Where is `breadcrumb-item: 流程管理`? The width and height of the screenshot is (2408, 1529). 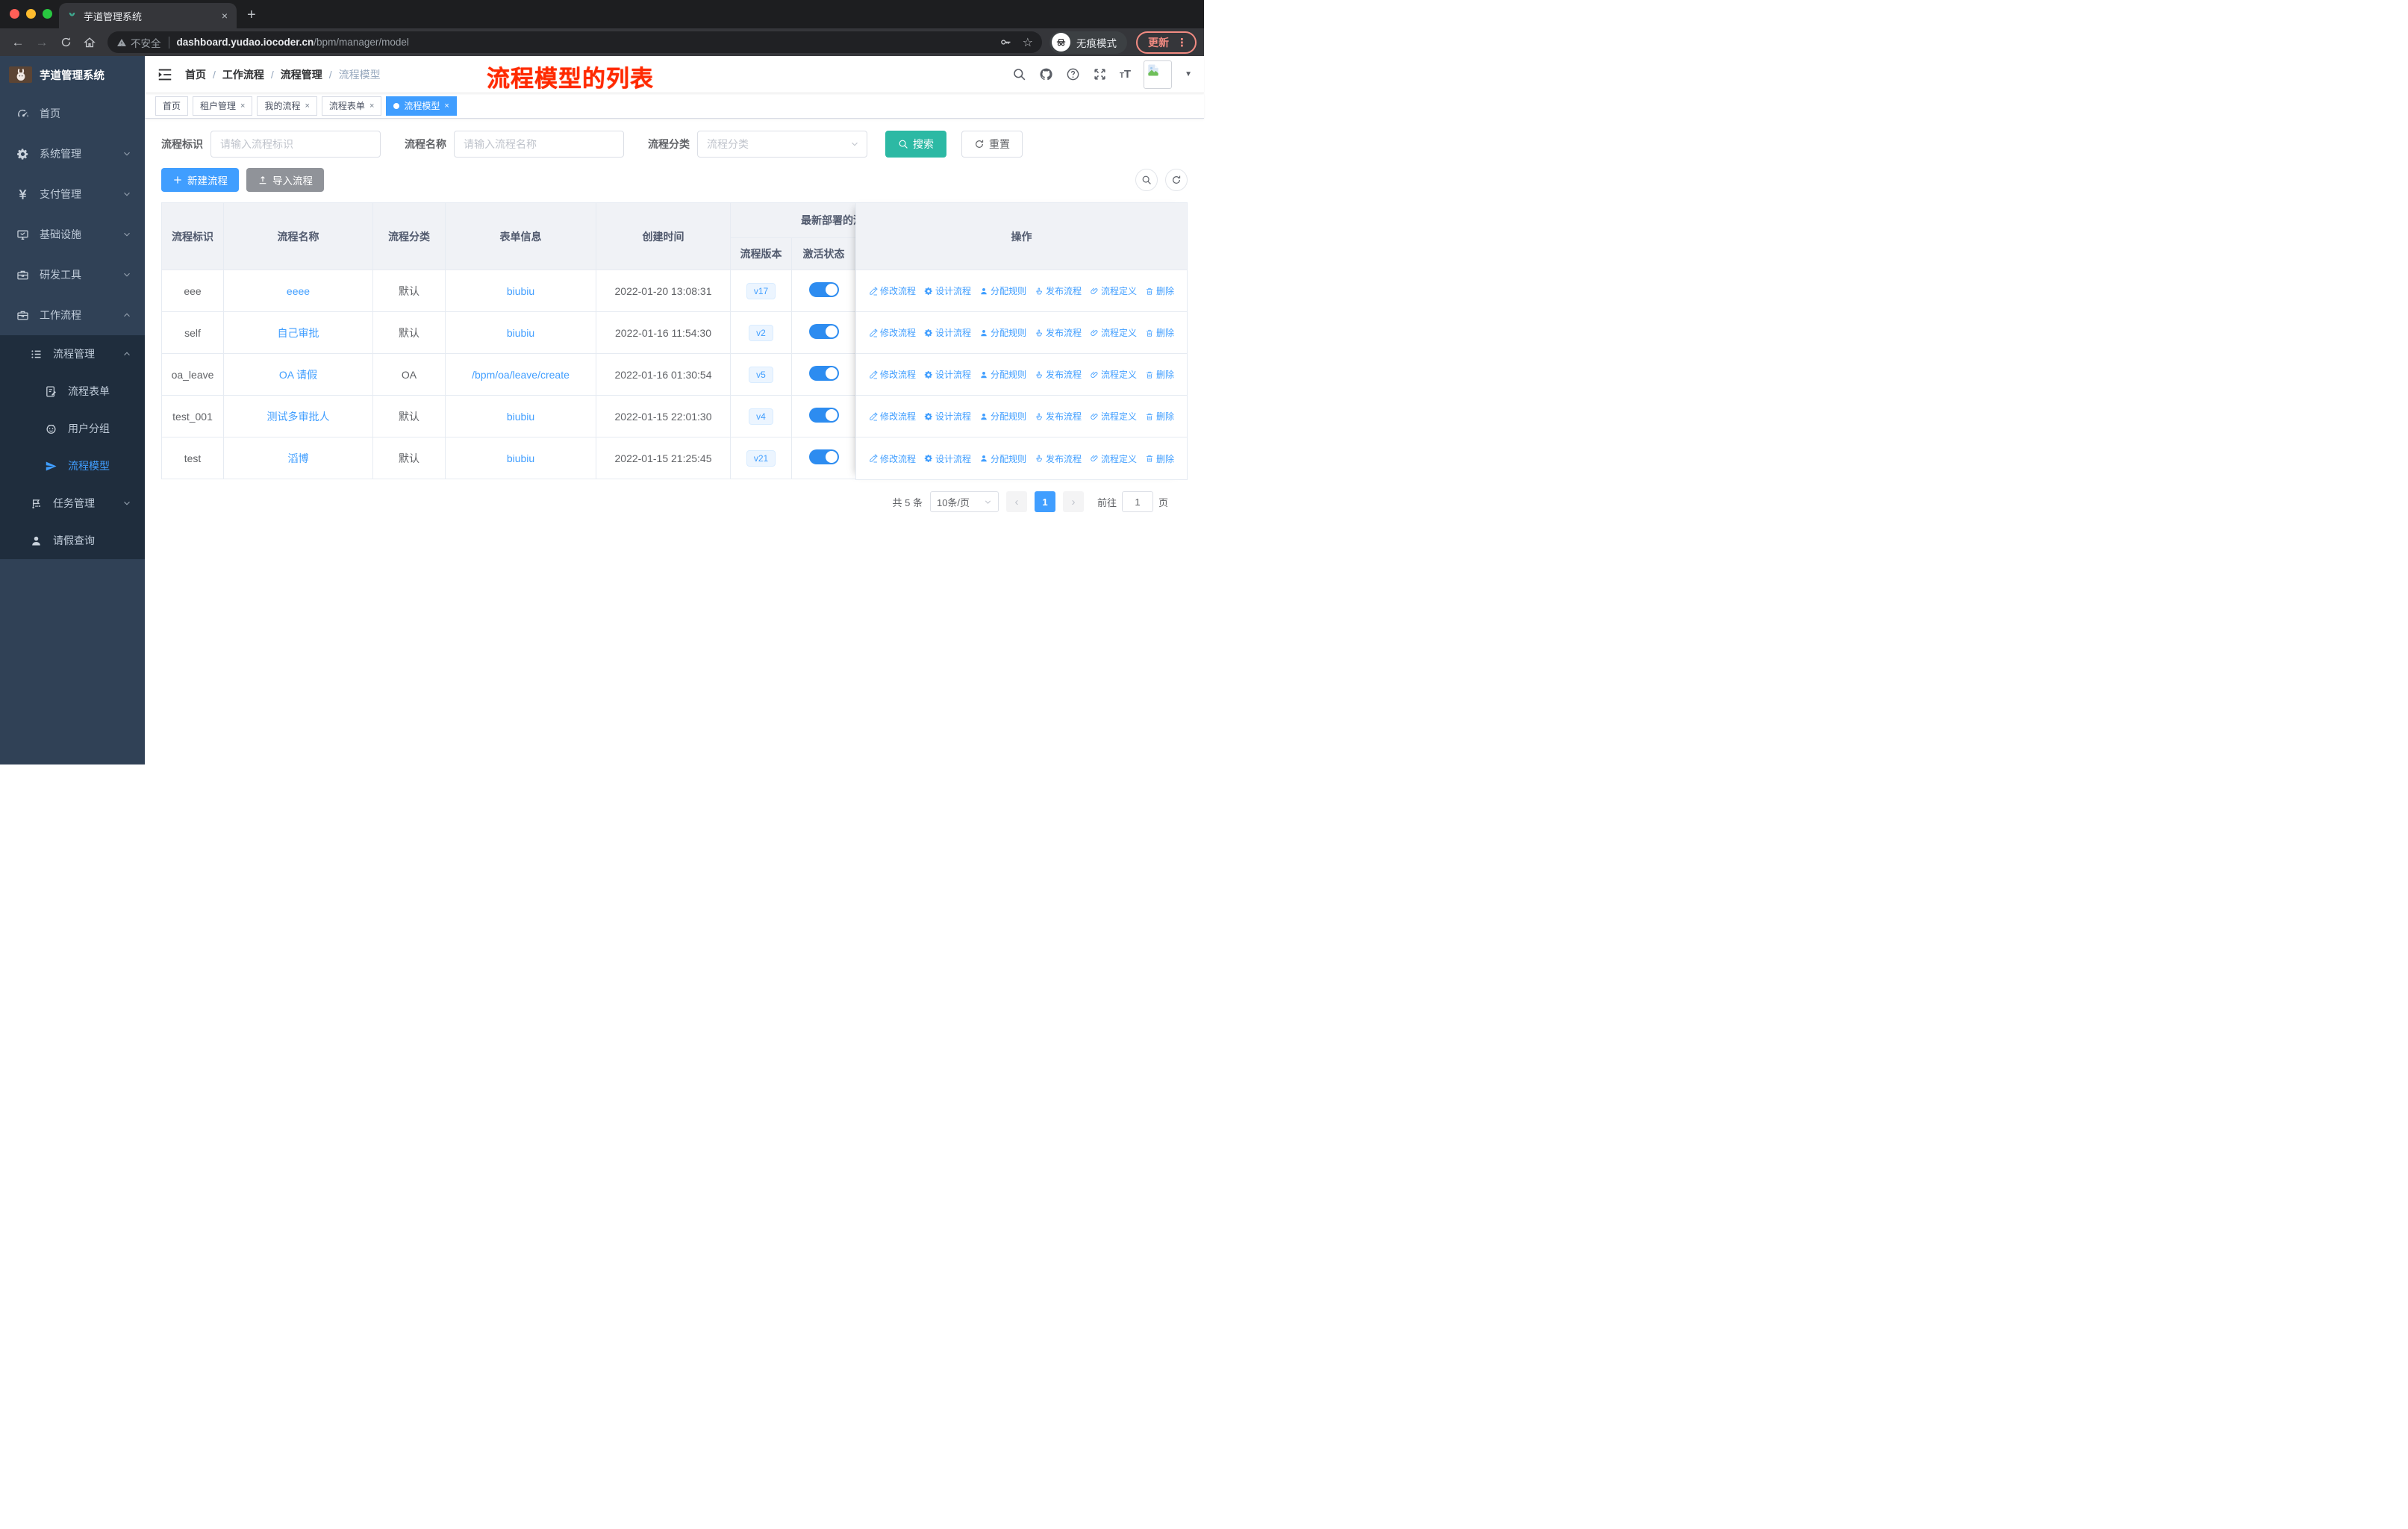
breadcrumb-item: 流程管理 is located at coordinates (301, 74).